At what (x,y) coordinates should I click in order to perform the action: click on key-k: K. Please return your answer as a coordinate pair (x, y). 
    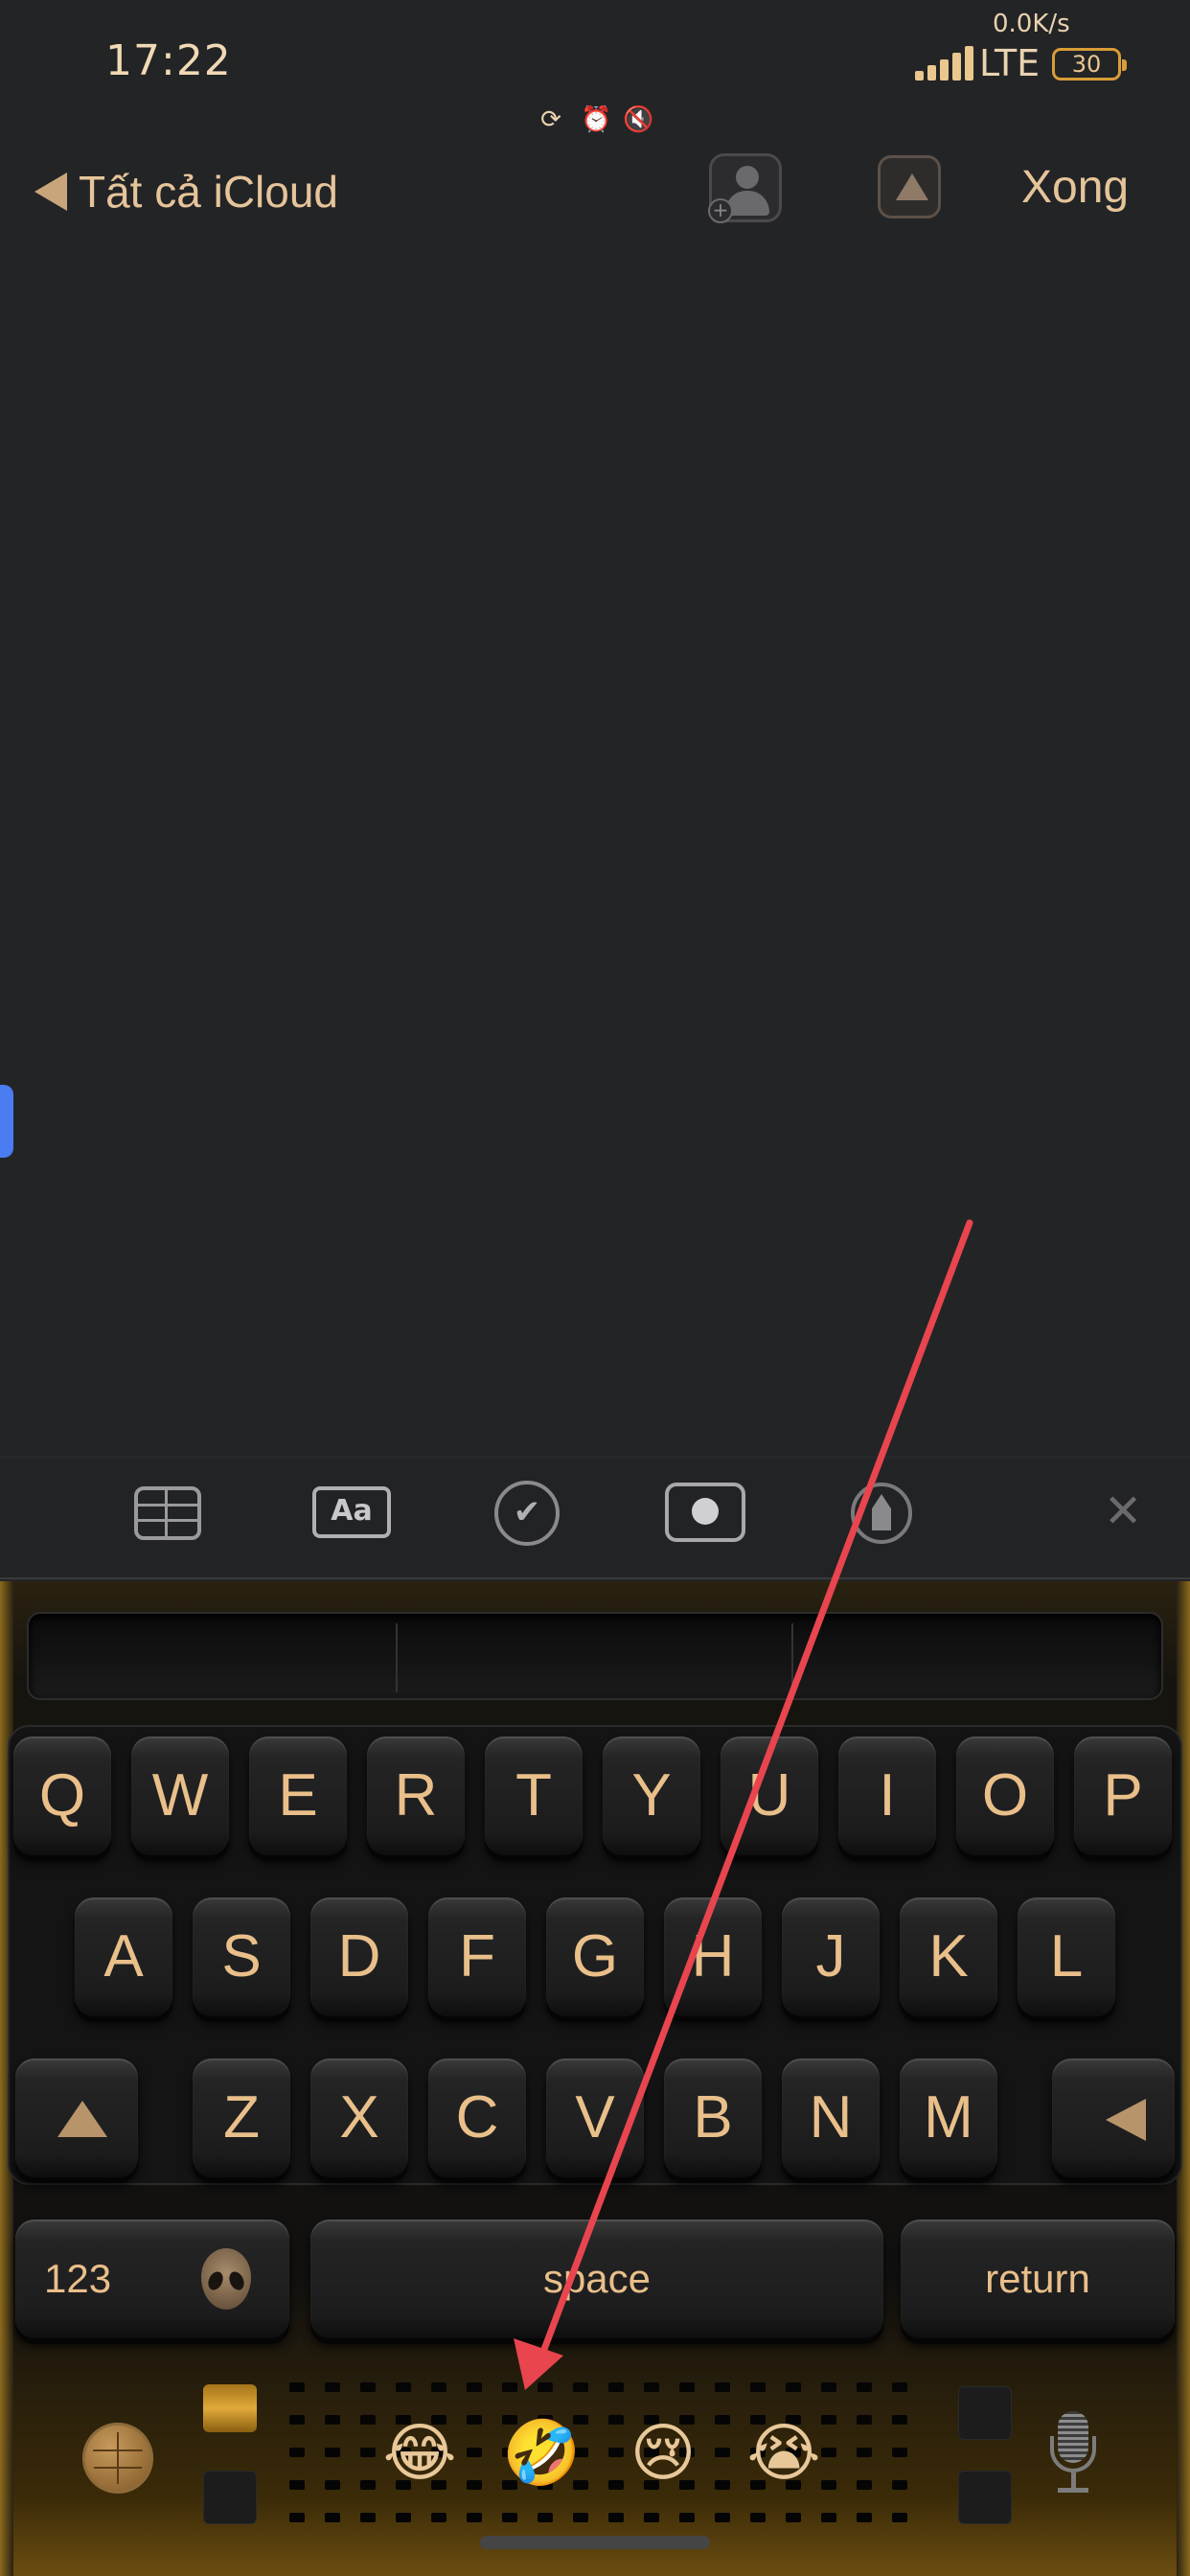
    Looking at the image, I should click on (949, 1957).